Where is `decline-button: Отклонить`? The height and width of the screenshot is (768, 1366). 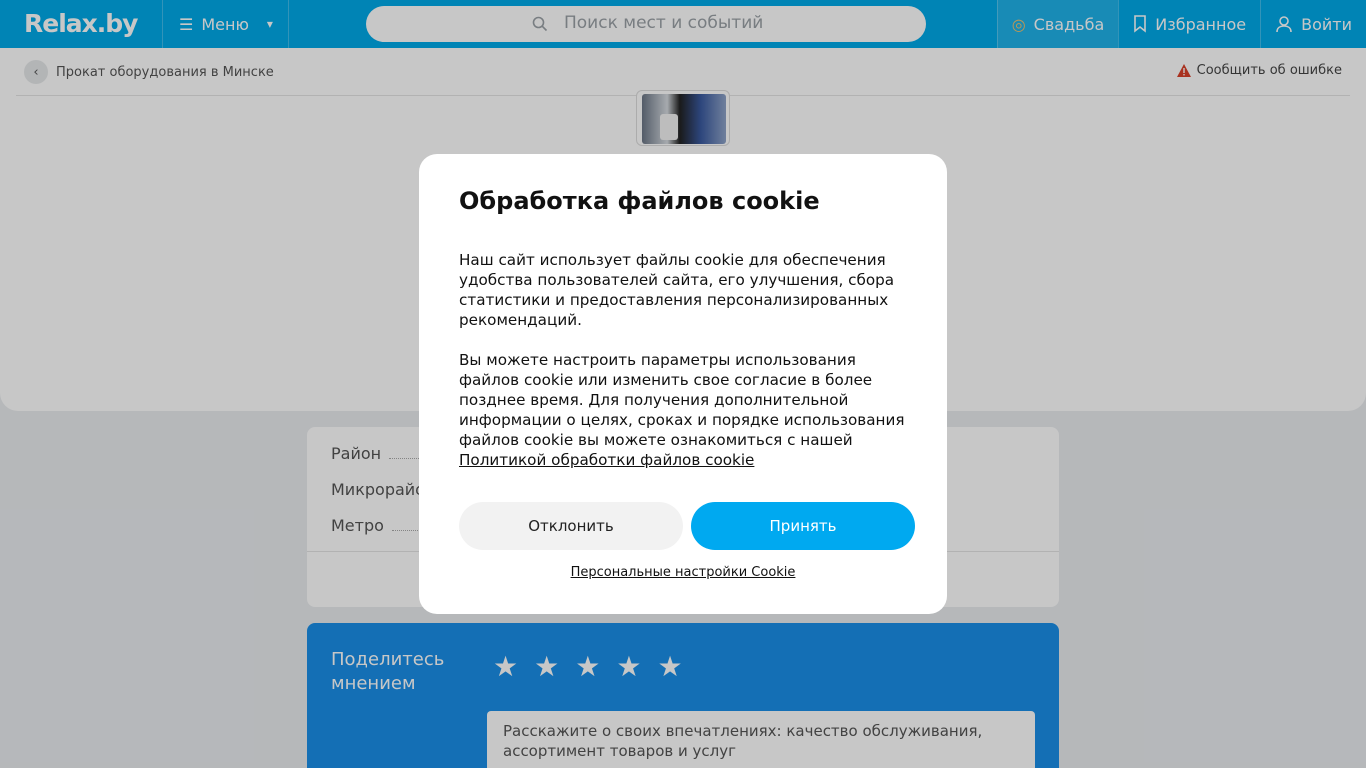
decline-button: Отклонить is located at coordinates (571, 526).